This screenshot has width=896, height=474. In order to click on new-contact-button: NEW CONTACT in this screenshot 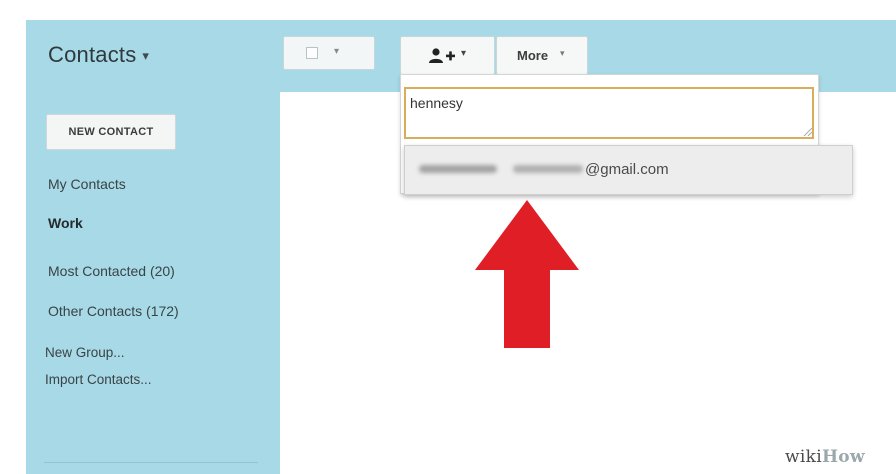, I will do `click(111, 132)`.